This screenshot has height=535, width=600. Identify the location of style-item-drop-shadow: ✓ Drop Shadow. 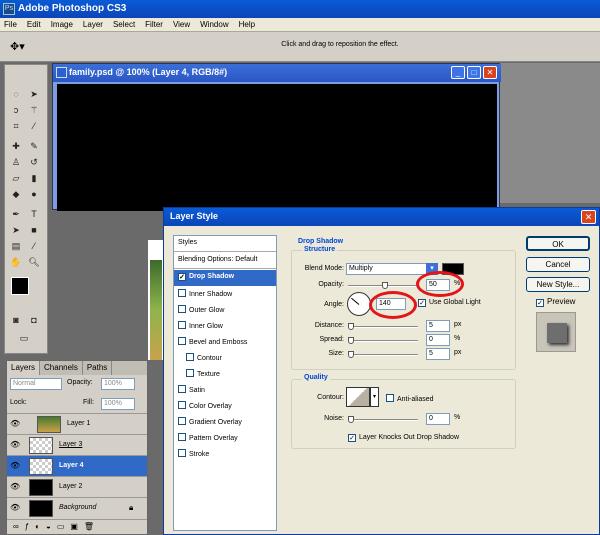
(225, 278).